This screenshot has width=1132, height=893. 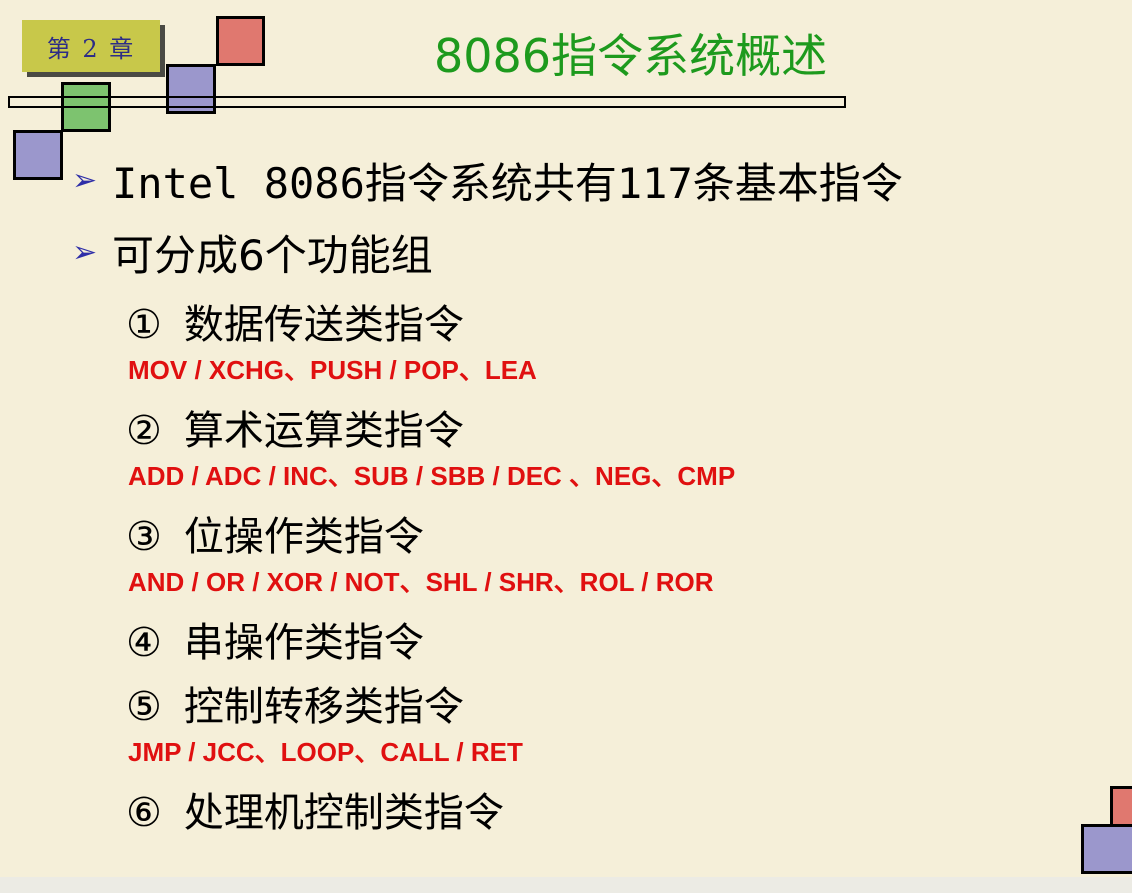 What do you see at coordinates (272, 255) in the screenshot?
I see `bullet-text: 可分成6个功能组` at bounding box center [272, 255].